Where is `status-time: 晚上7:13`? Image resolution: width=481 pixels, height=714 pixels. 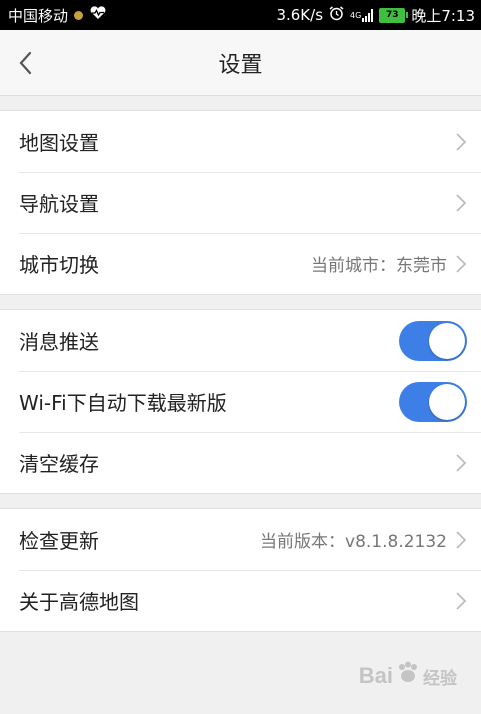
status-time: 晚上7:13 is located at coordinates (443, 15).